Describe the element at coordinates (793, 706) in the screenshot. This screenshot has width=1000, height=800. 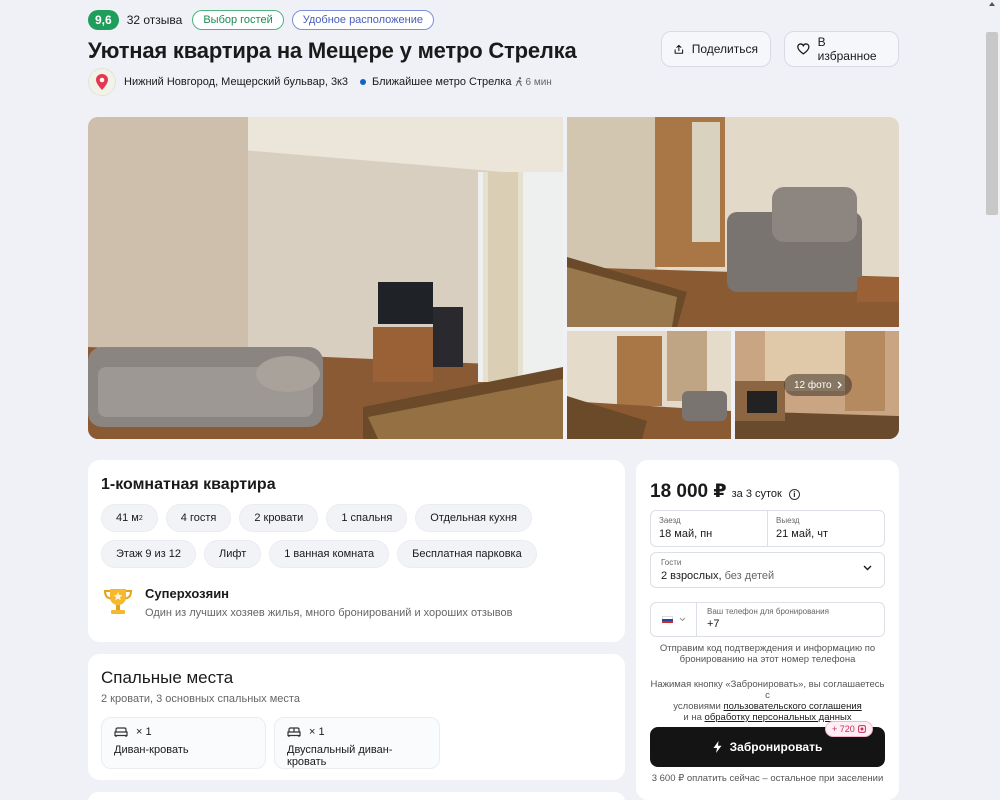
I see `user-agreement-link: пользовательского соглашения` at that location.